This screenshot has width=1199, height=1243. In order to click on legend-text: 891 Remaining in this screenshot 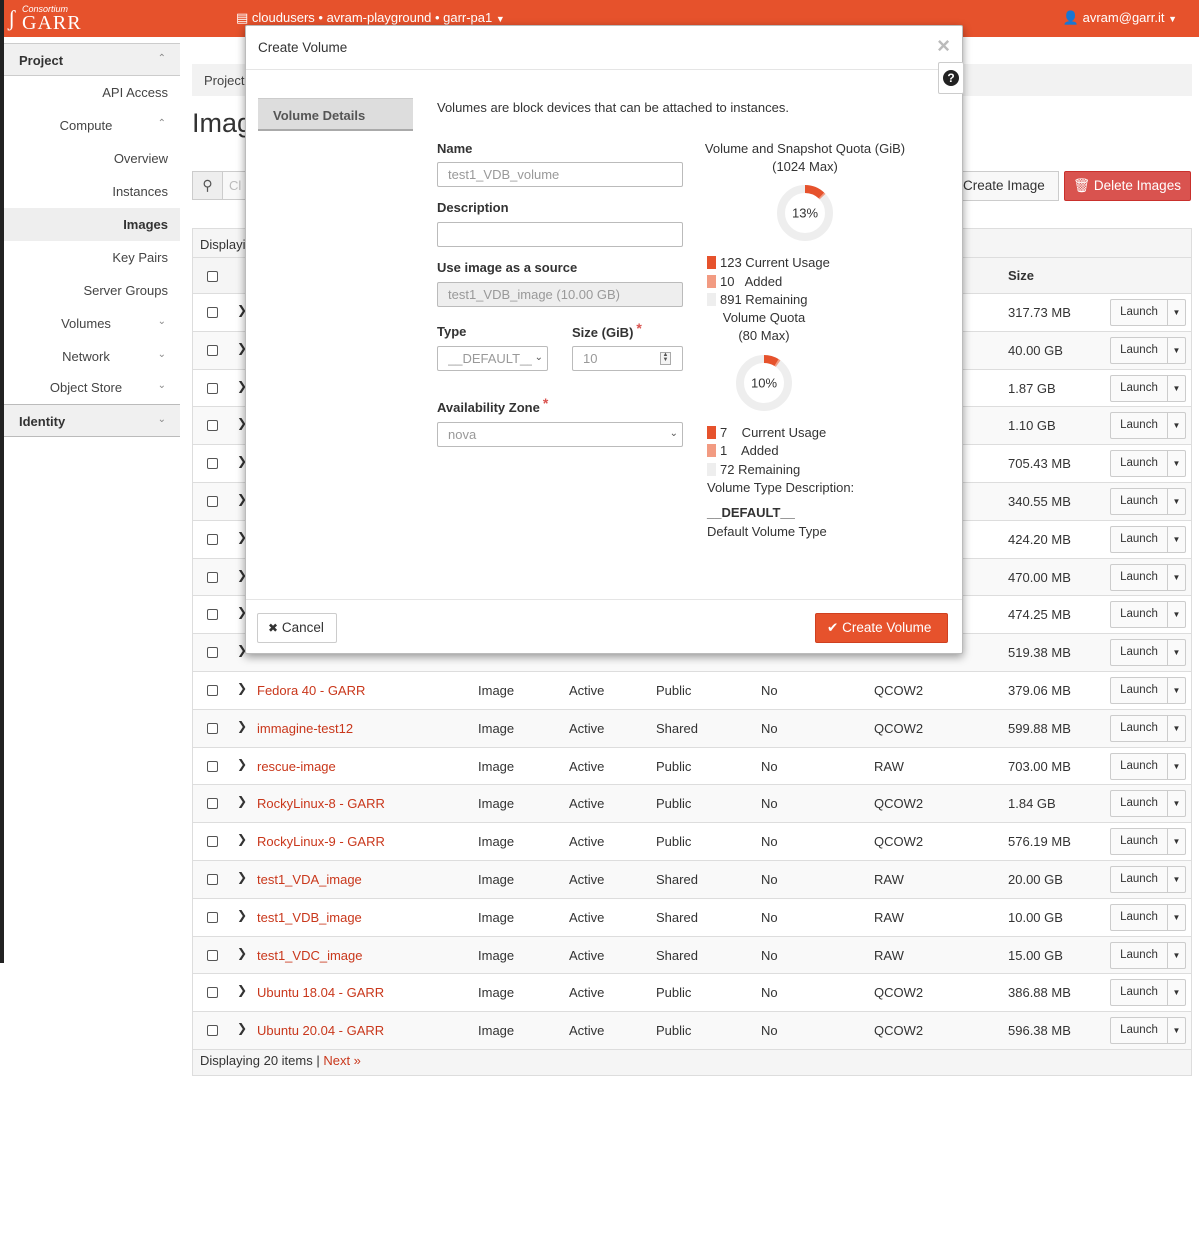, I will do `click(764, 299)`.